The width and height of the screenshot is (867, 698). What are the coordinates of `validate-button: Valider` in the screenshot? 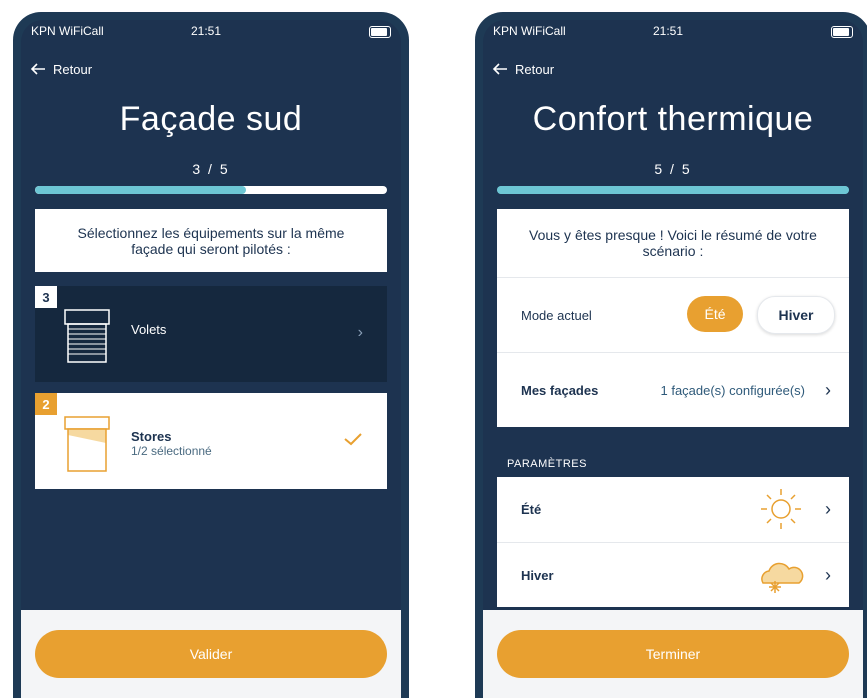 It's located at (211, 654).